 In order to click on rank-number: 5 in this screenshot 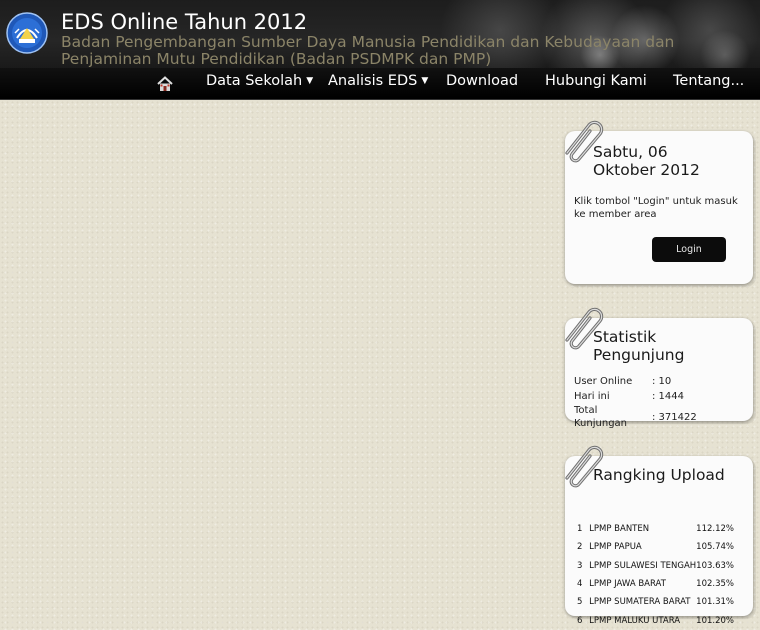, I will do `click(580, 602)`.